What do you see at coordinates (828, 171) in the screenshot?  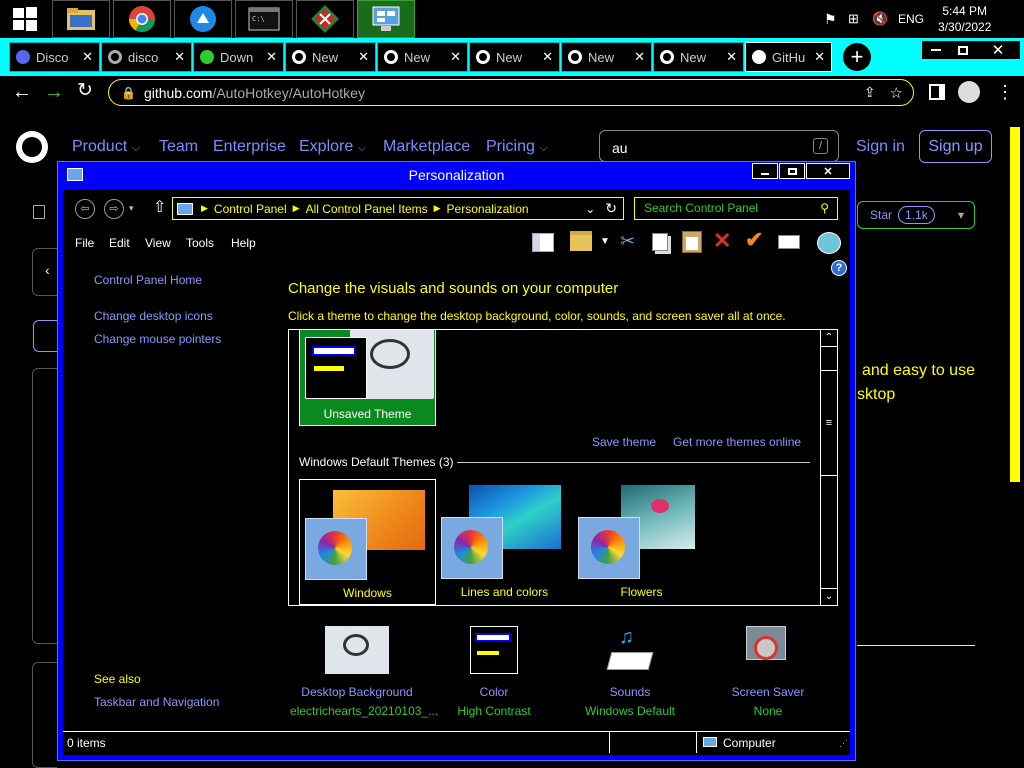 I see `window-close-button: ✕` at bounding box center [828, 171].